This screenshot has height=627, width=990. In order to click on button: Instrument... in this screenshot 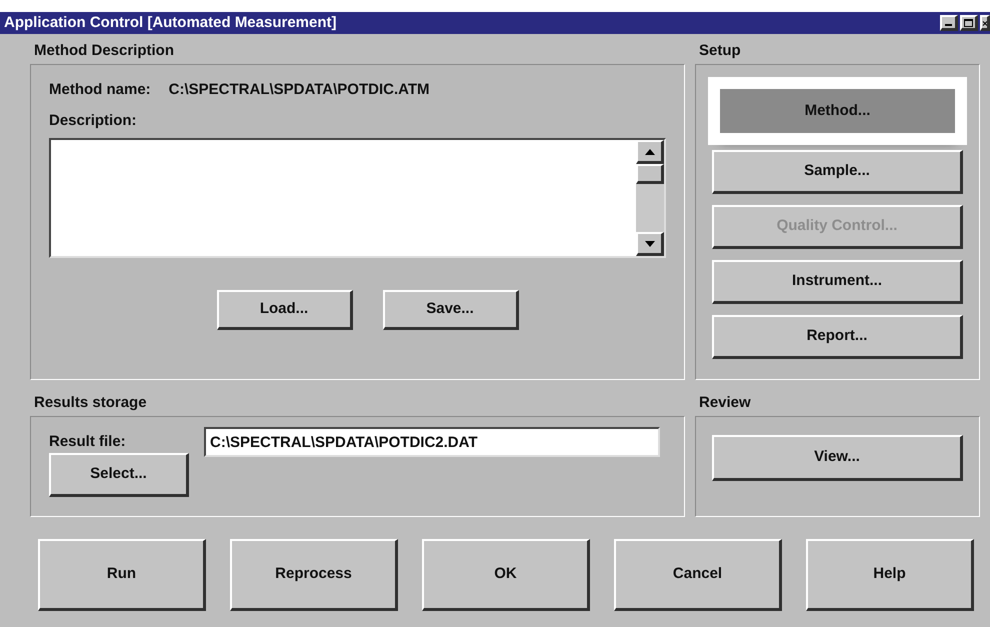, I will do `click(837, 282)`.